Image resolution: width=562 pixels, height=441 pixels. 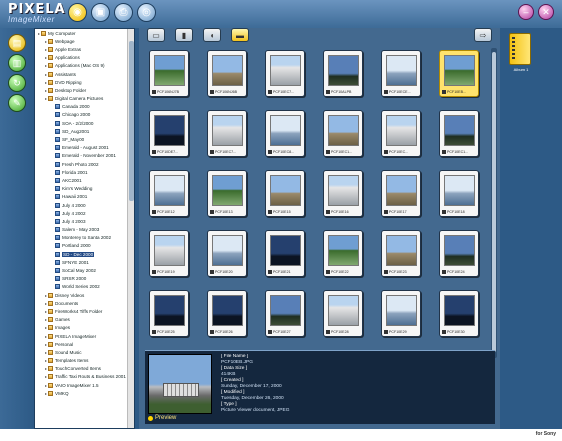 What do you see at coordinates (227, 253) in the screenshot?
I see `thumbnail: PCF10E20` at bounding box center [227, 253].